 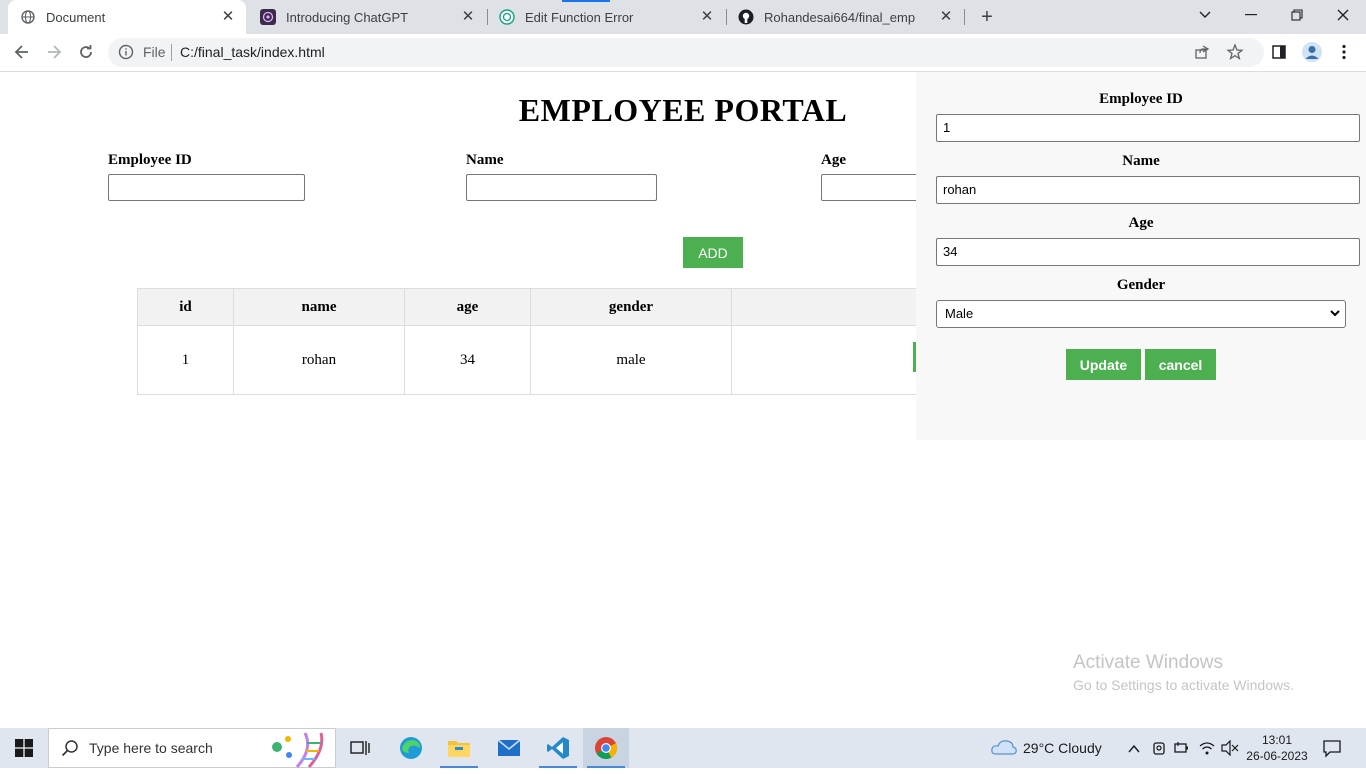 I want to click on edit-gender-label: Gender, so click(x=1141, y=285).